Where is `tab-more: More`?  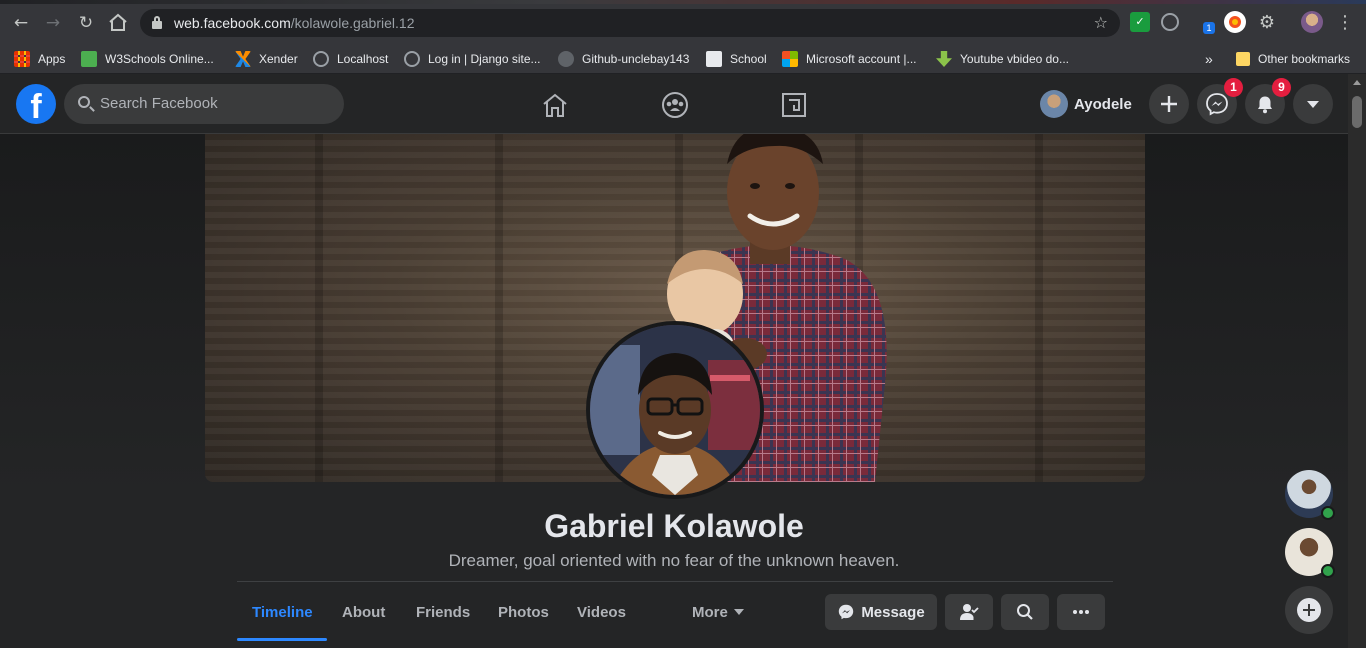 tab-more: More is located at coordinates (718, 612).